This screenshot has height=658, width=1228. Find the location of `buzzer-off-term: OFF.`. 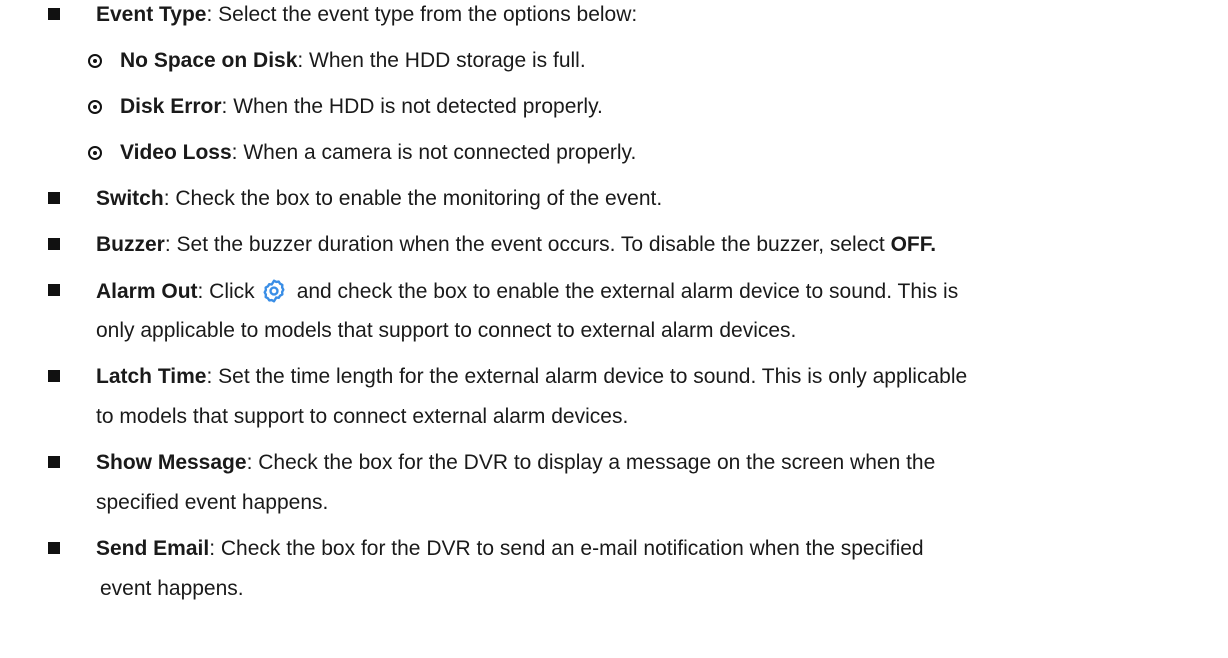

buzzer-off-term: OFF. is located at coordinates (913, 244).